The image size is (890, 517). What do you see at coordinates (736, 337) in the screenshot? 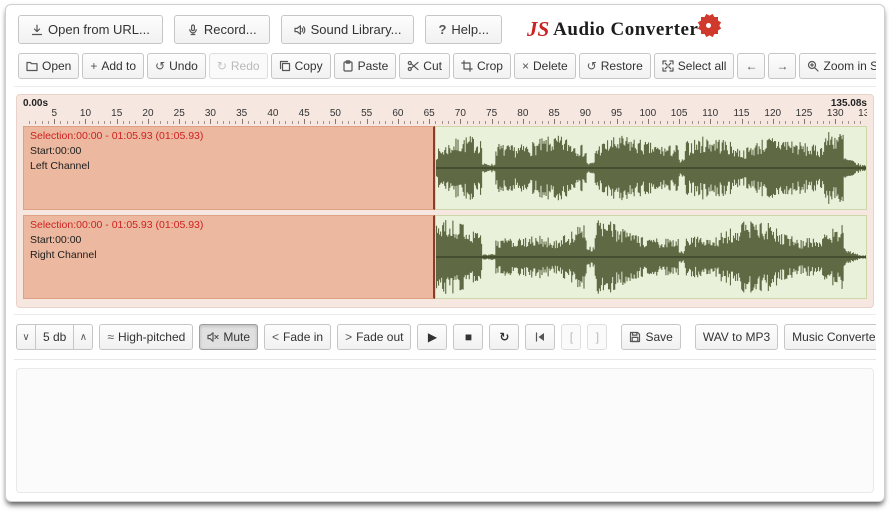
I see `wav-to-mp3-button: WAV to MP3` at bounding box center [736, 337].